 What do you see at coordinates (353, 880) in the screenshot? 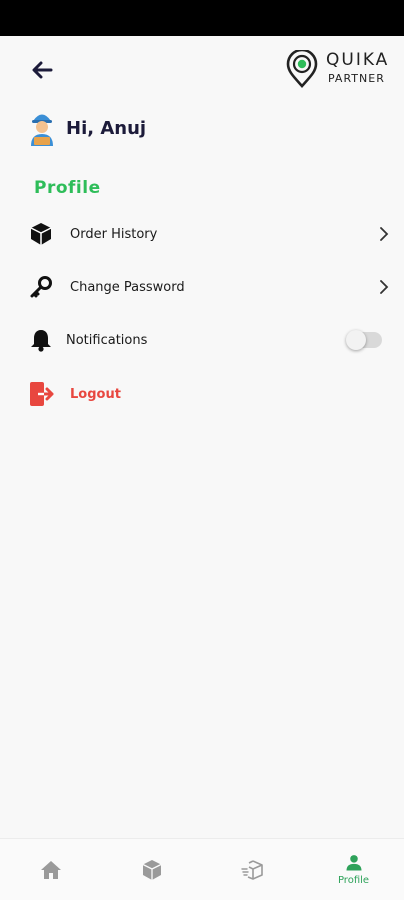
I see `tab-profile-label: Profile` at bounding box center [353, 880].